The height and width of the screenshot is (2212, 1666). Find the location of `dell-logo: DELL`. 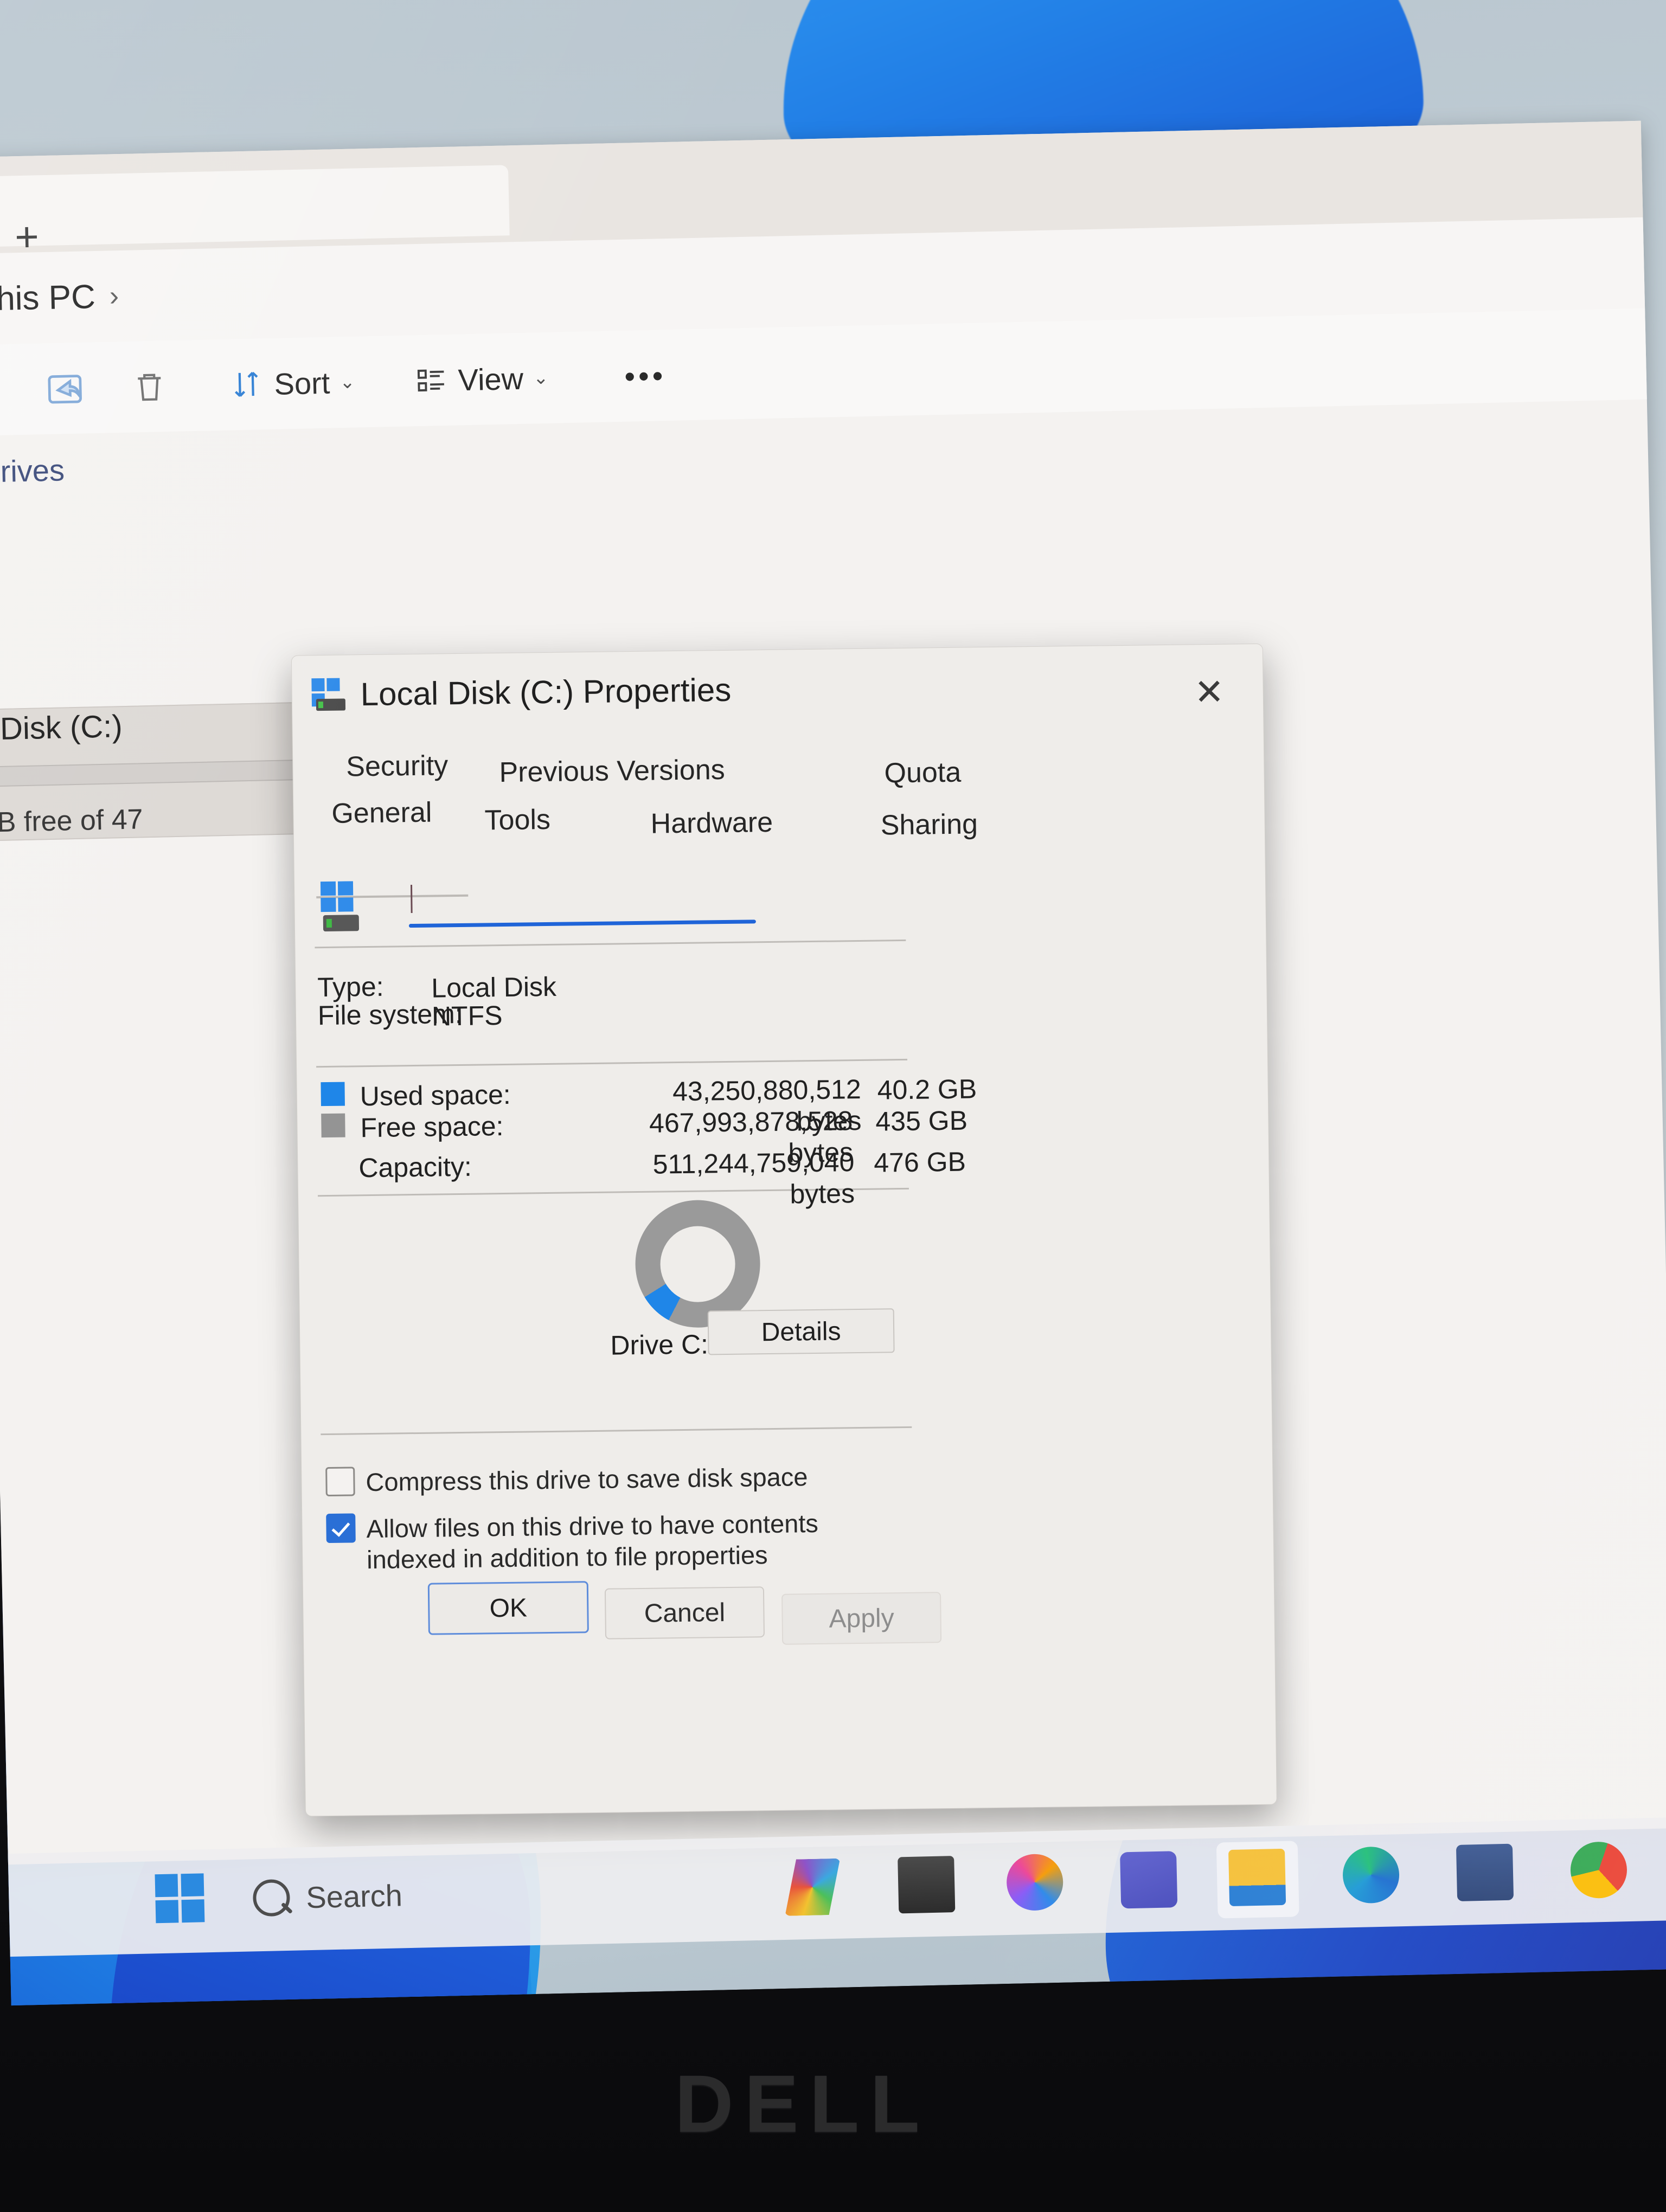

dell-logo: DELL is located at coordinates (803, 2103).